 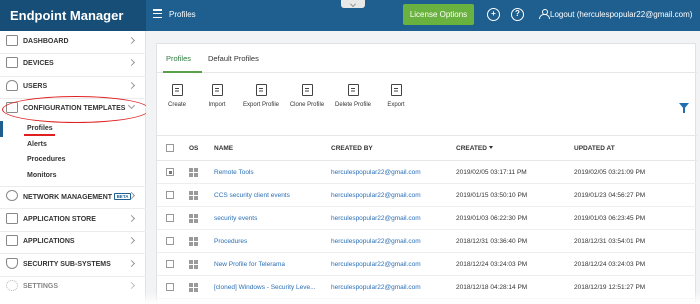 I want to click on sub-item-alerts: Alerts, so click(x=37, y=144).